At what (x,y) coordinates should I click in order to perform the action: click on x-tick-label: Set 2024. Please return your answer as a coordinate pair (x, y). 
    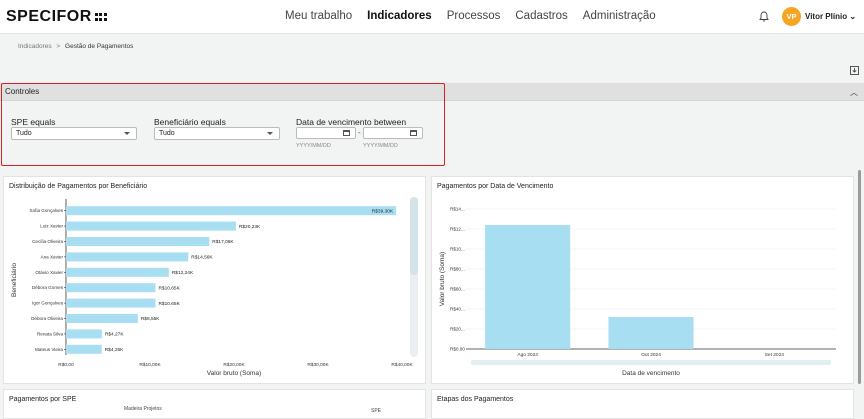
    Looking at the image, I should click on (775, 355).